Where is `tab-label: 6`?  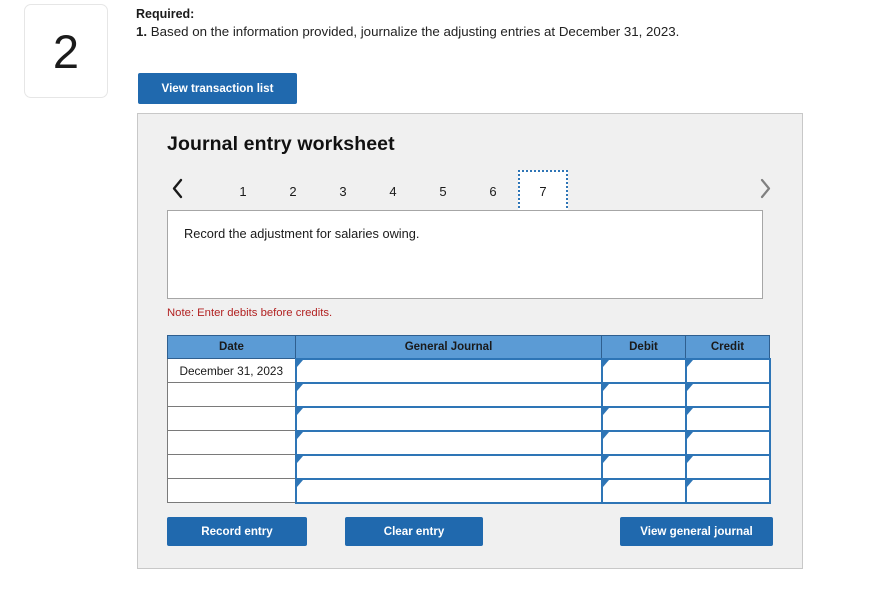 tab-label: 6 is located at coordinates (493, 191).